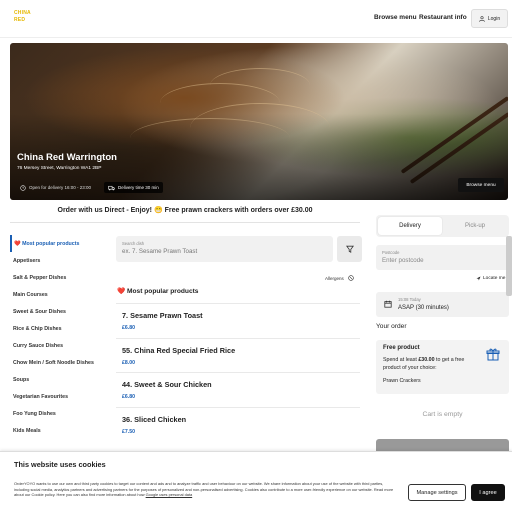 Image resolution: width=512 pixels, height=512 pixels. I want to click on nav-browse-menu: Browse menu, so click(395, 17).